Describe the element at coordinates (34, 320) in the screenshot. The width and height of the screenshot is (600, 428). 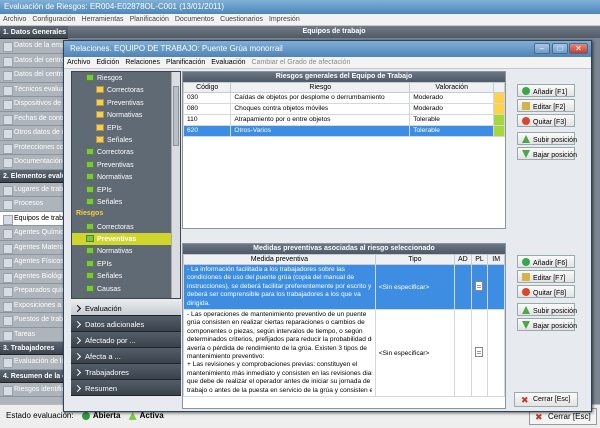
I see `sidebar-item: Puestos de trabajo` at that location.